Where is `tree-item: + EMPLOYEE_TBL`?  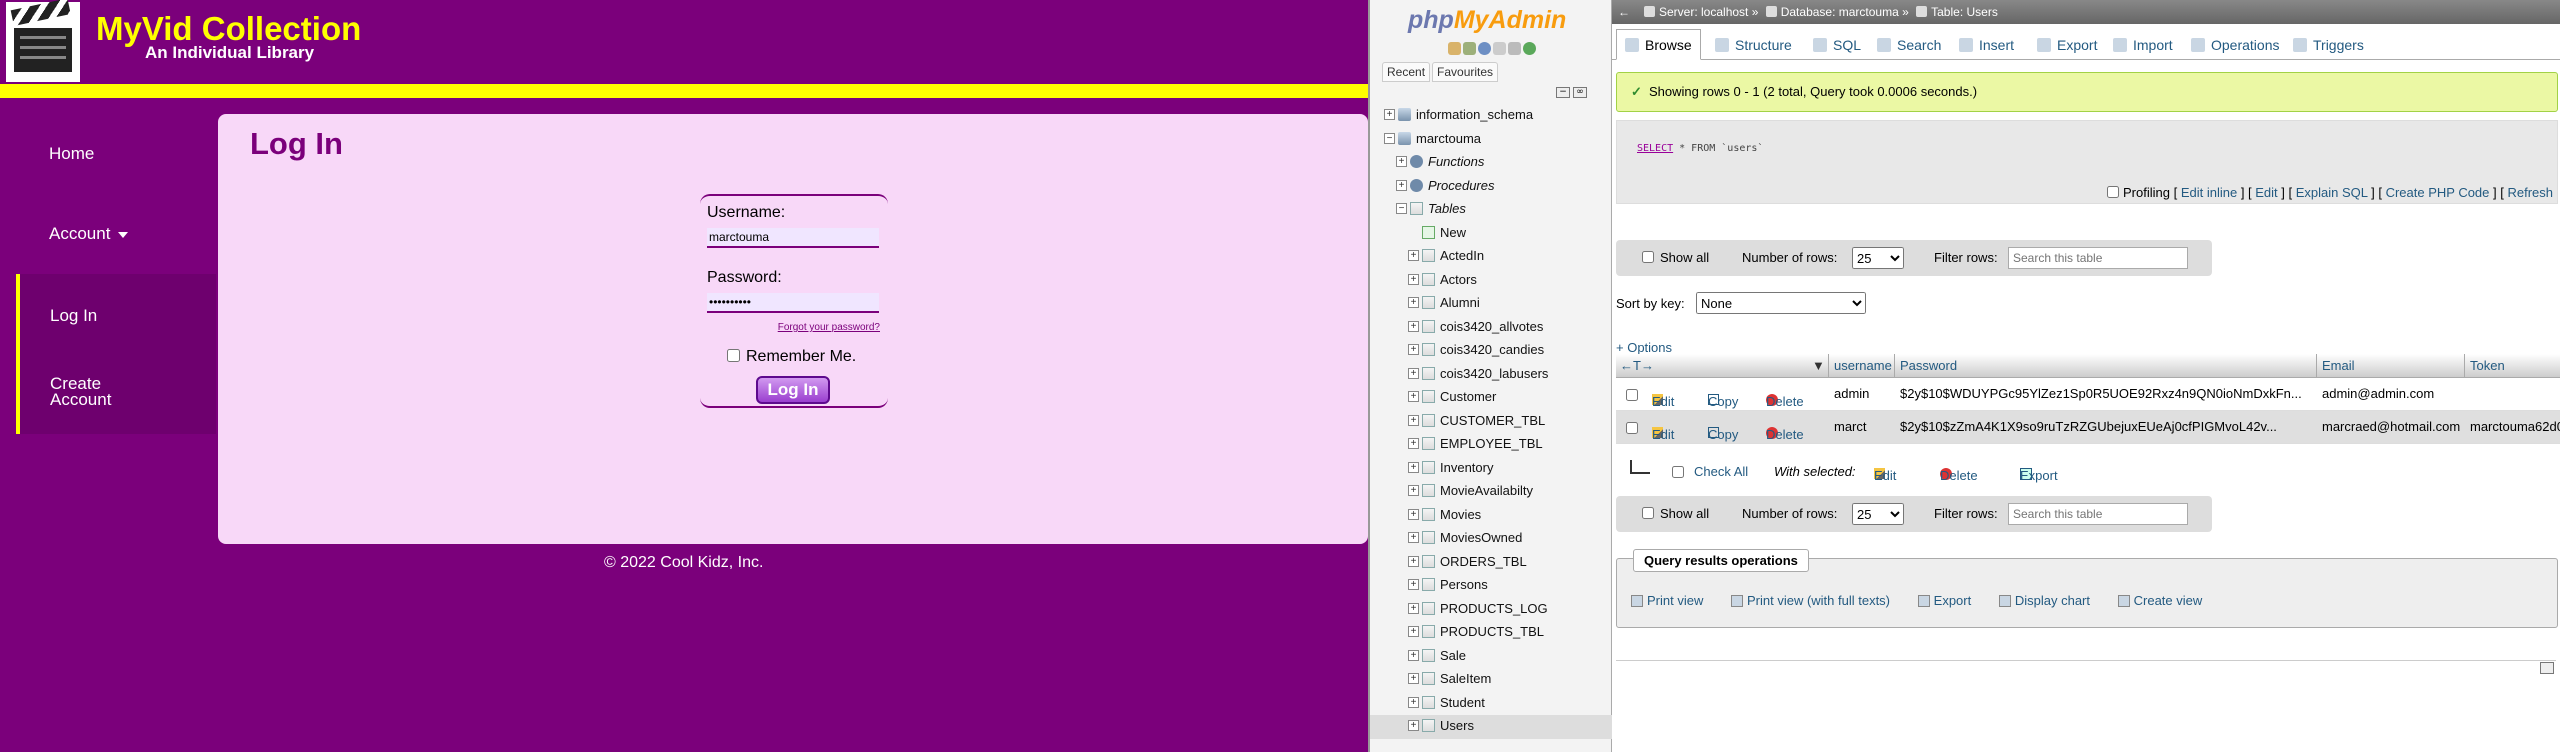
tree-item: + EMPLOYEE_TBL is located at coordinates (1491, 445).